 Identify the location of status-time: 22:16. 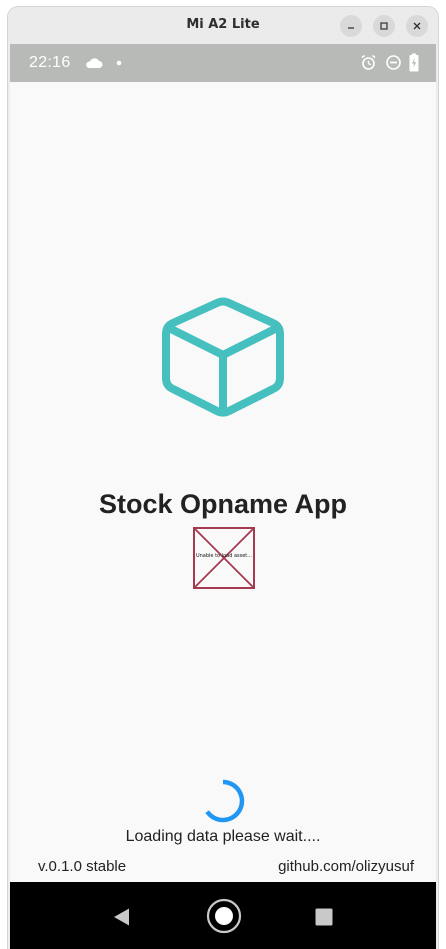
(50, 62).